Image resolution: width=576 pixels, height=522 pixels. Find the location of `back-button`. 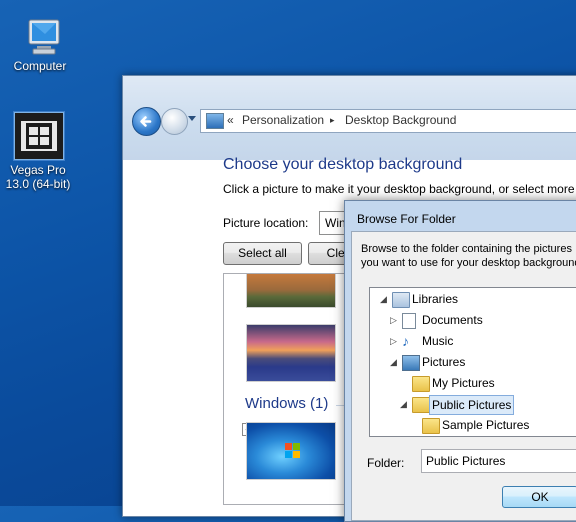

back-button is located at coordinates (146, 121).